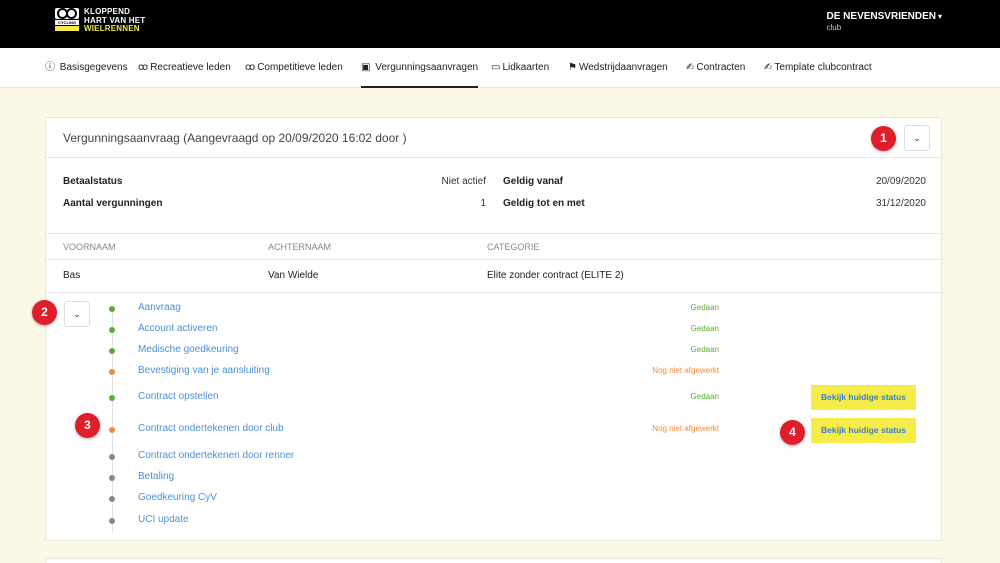  What do you see at coordinates (493, 560) in the screenshot?
I see `next-card` at bounding box center [493, 560].